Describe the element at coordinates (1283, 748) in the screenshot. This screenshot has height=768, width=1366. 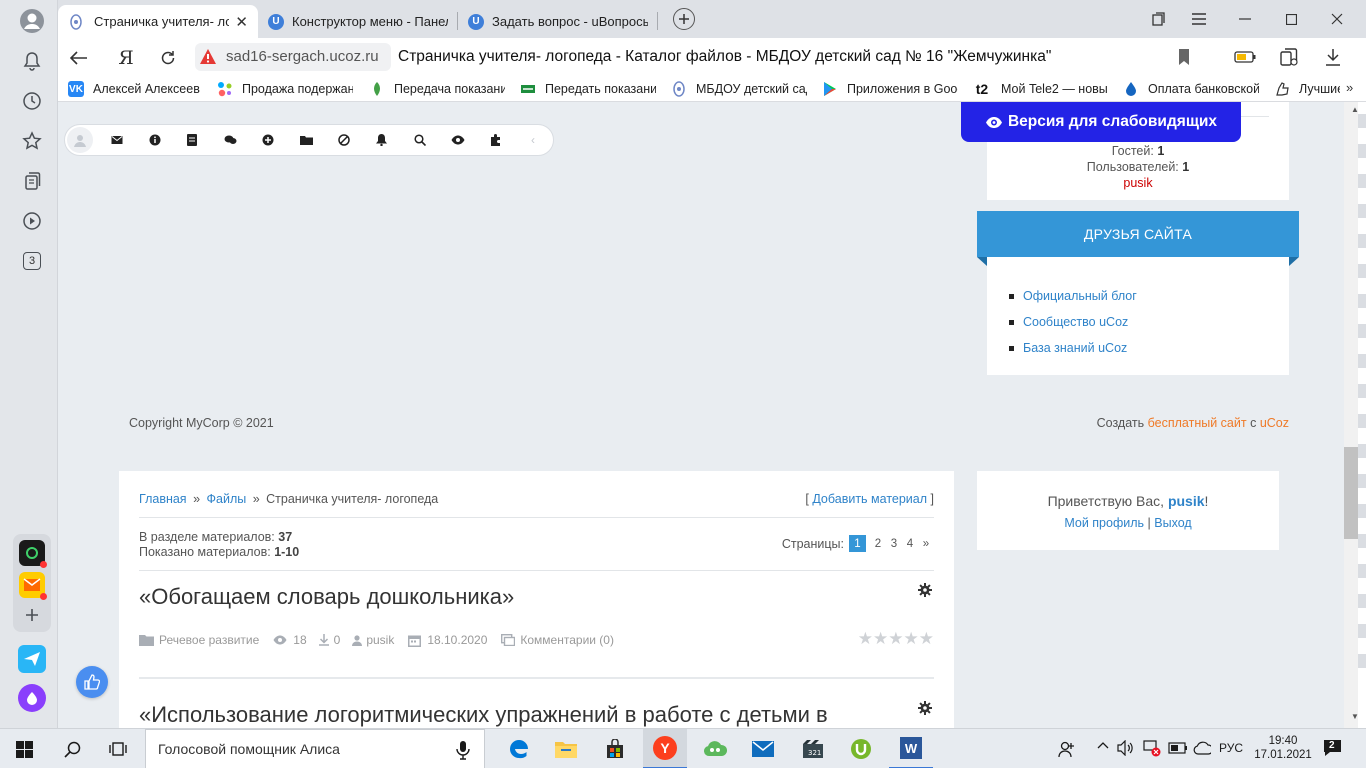
I see `clock: 19:40 17.01.2021` at that location.